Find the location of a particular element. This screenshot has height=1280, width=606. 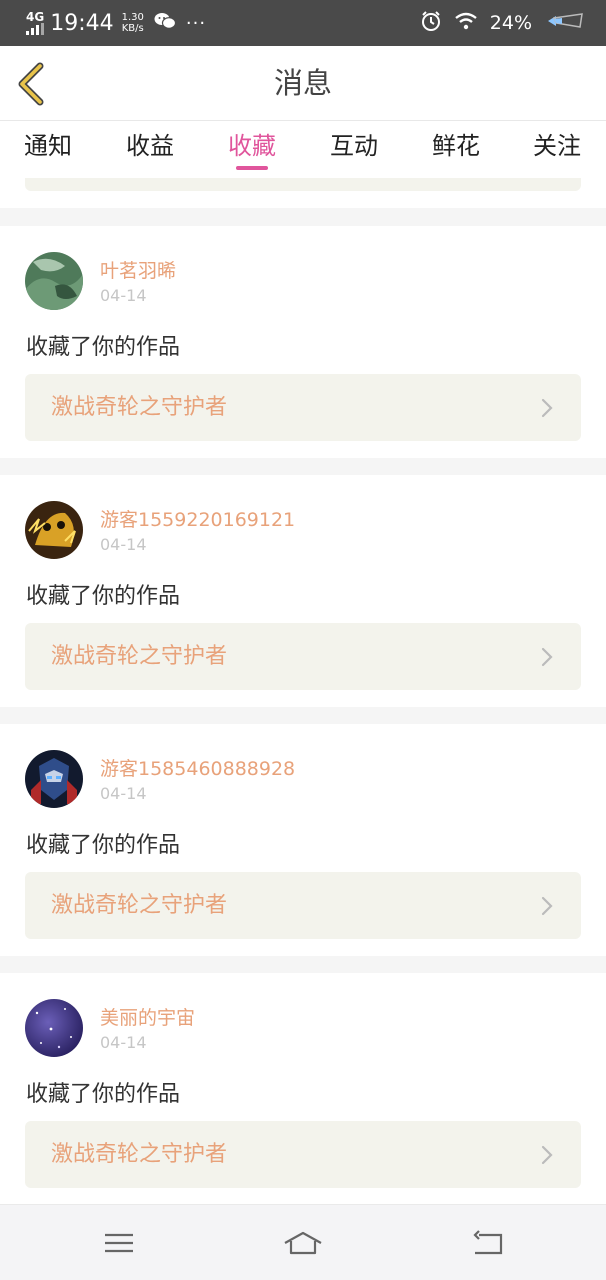

clock: 19:44 is located at coordinates (82, 23).